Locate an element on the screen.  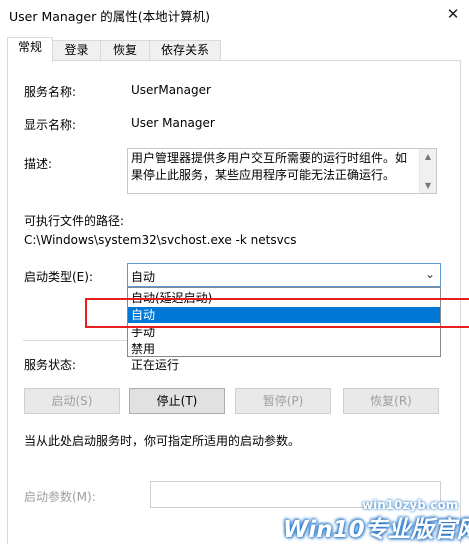
close-button: ✕ is located at coordinates (453, 14).